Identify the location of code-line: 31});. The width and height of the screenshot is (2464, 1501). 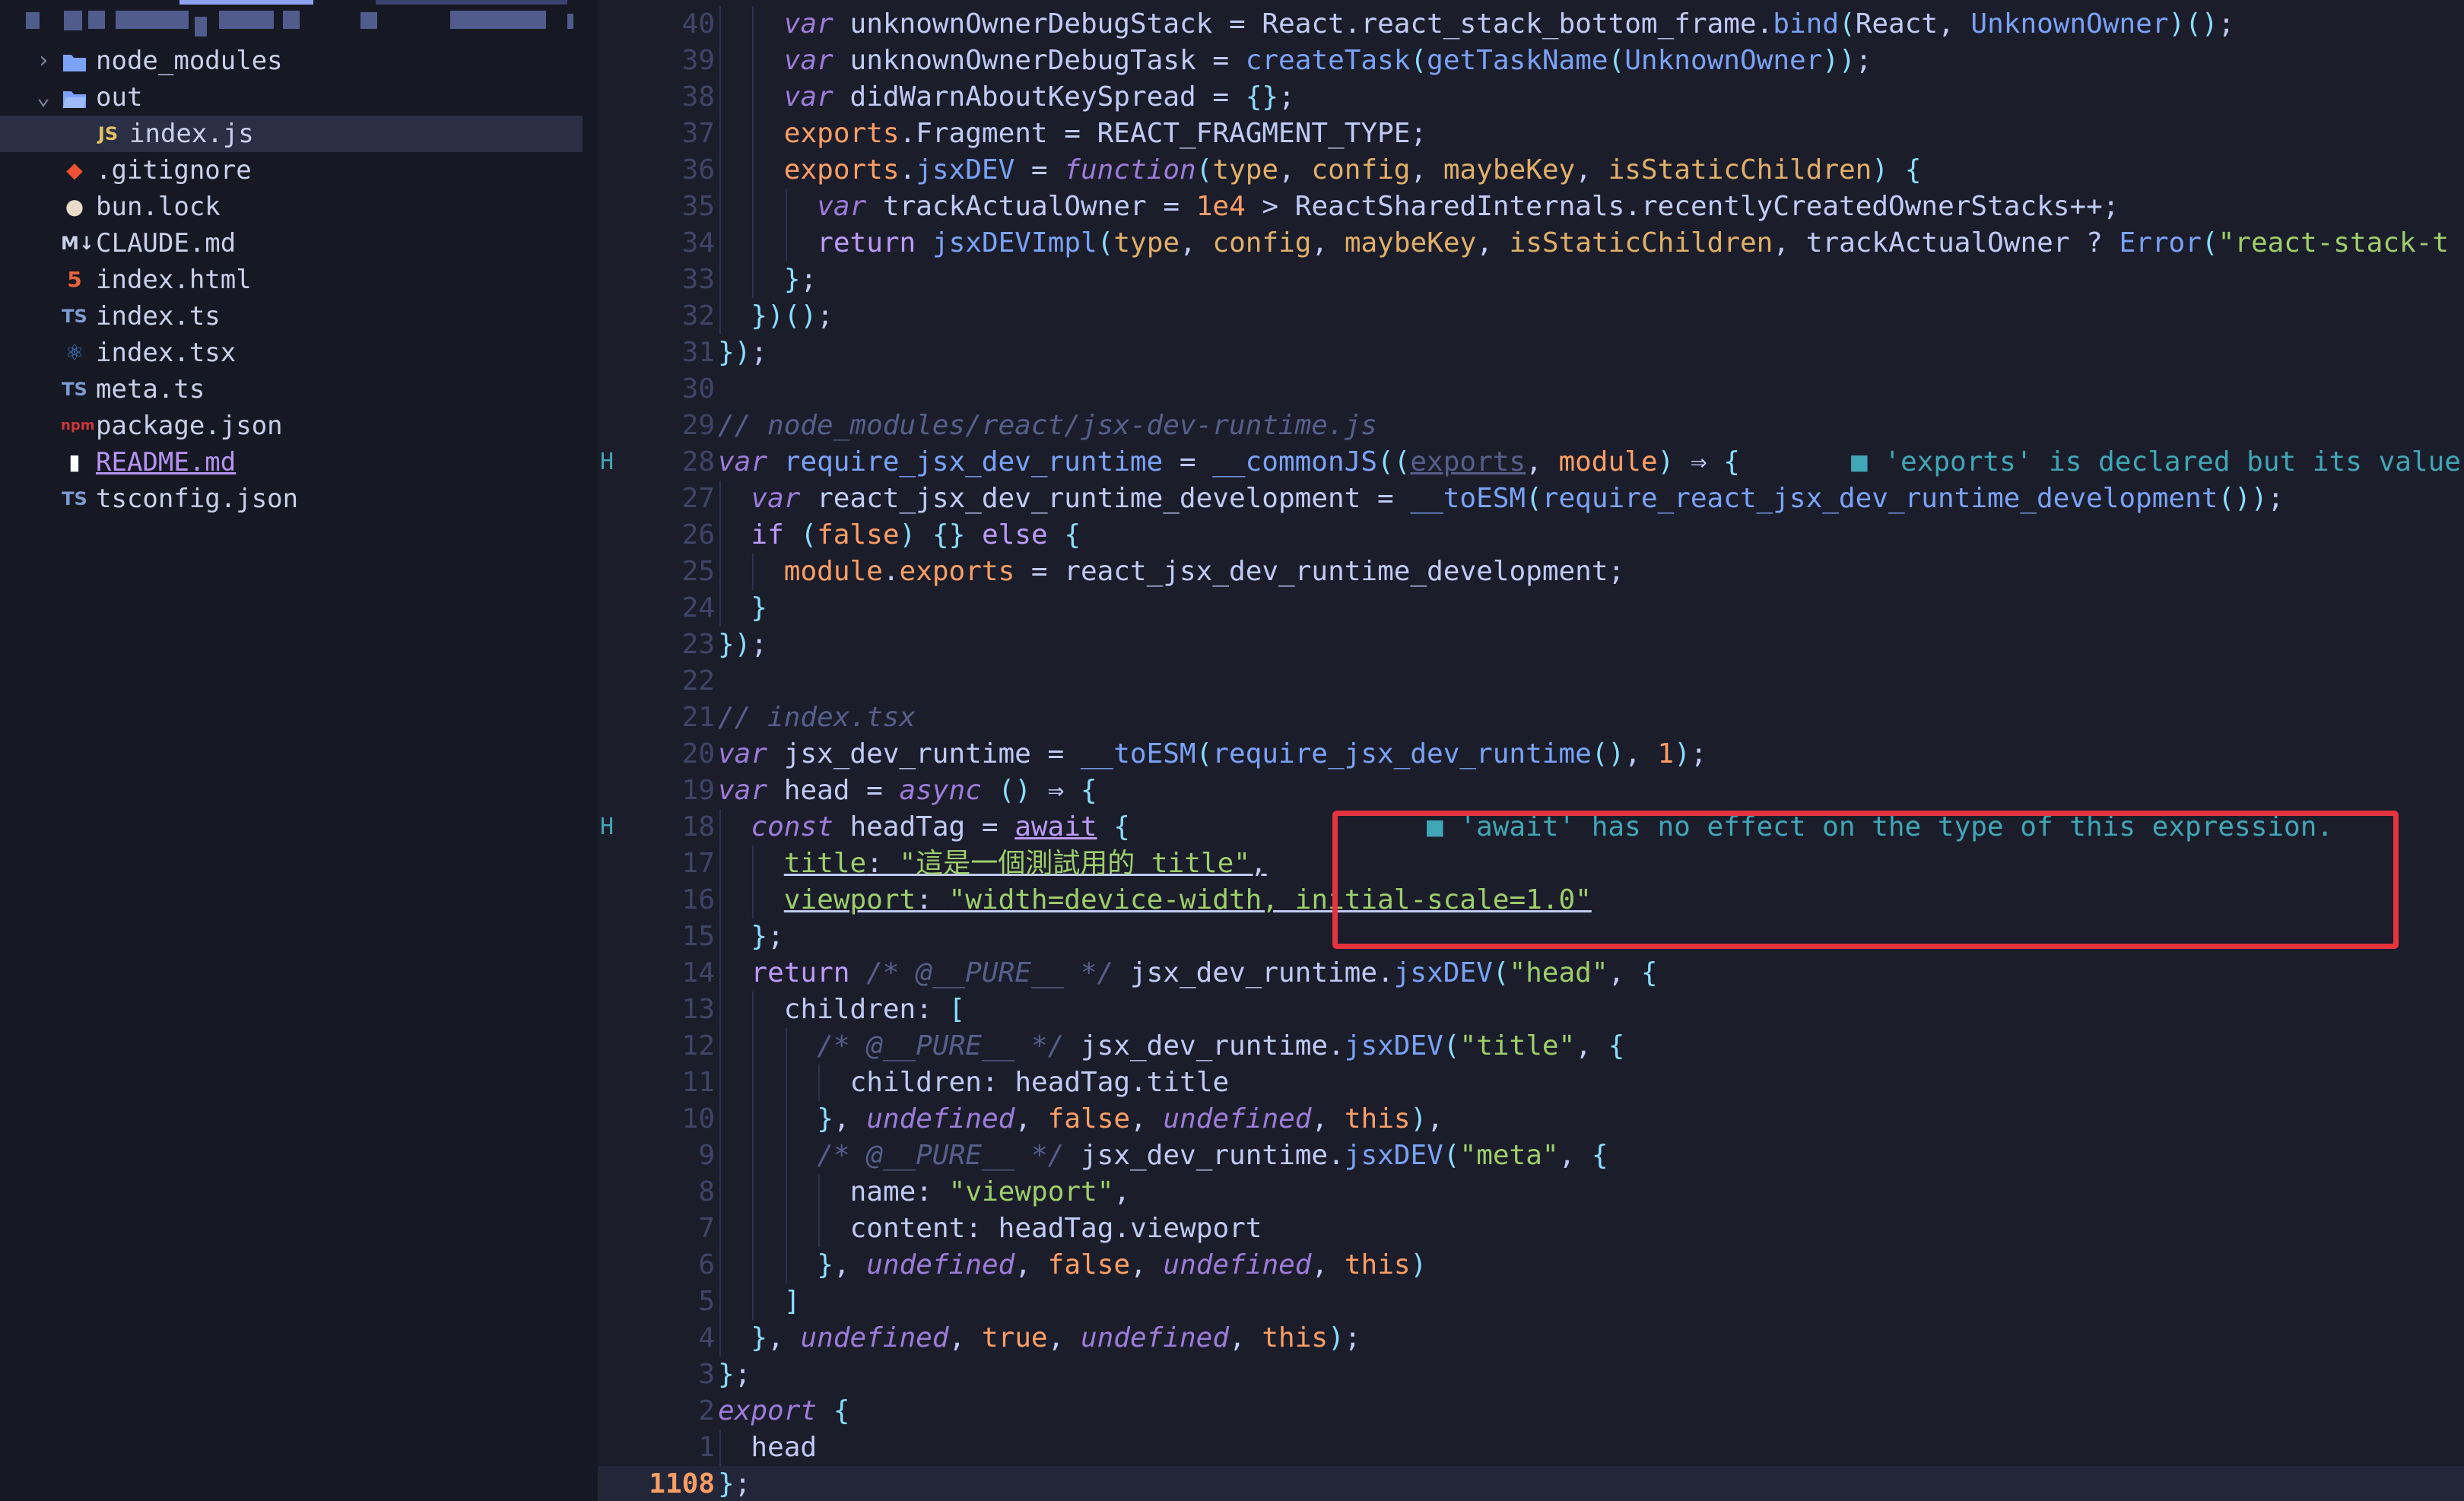
(1531, 353).